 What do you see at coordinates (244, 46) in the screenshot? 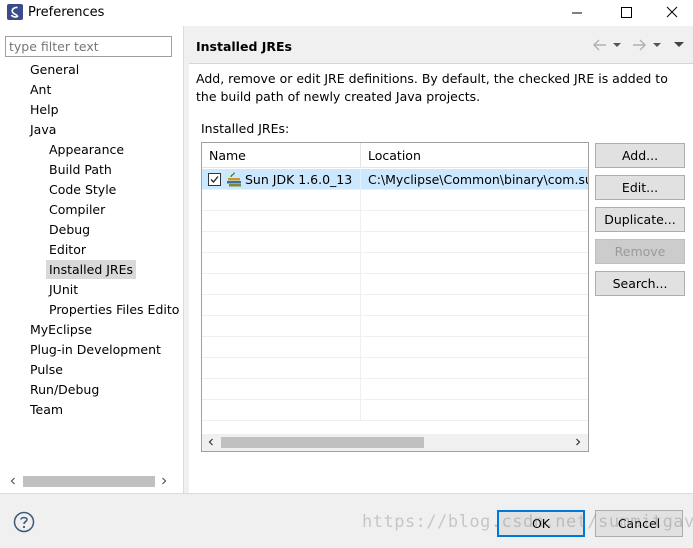
I see `page-title: Installed JREs` at bounding box center [244, 46].